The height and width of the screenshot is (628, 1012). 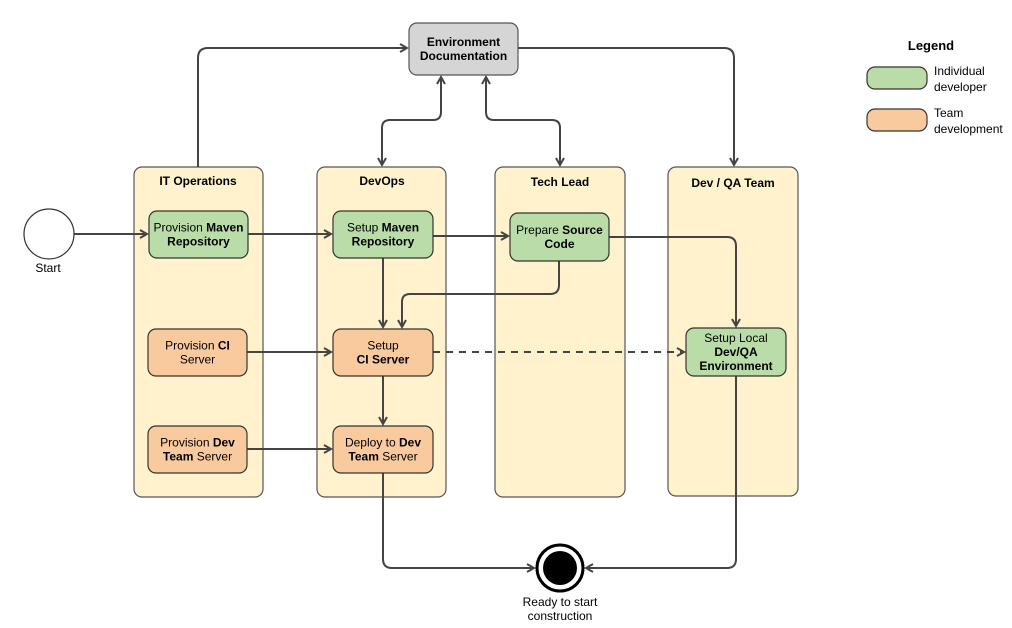 I want to click on node-label-line: Server, so click(x=197, y=360).